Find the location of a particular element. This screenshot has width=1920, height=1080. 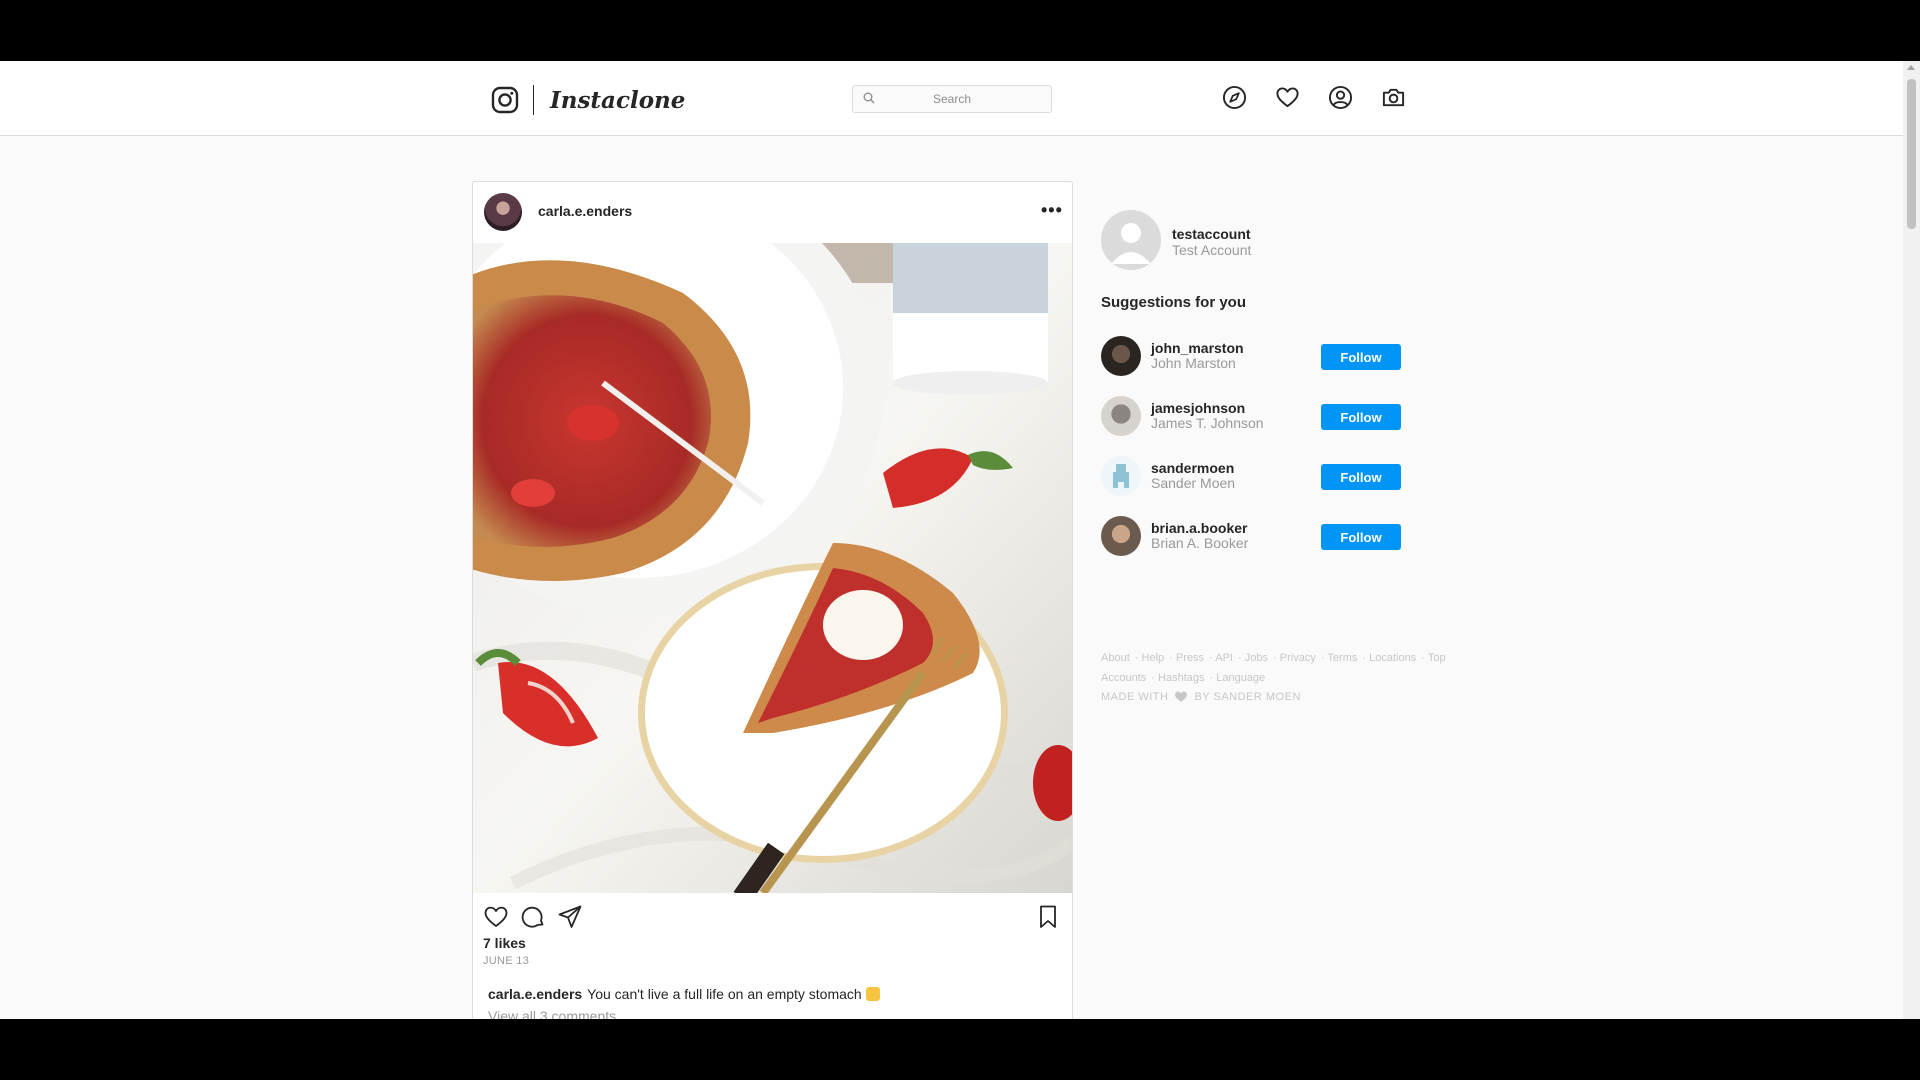

logo-divider is located at coordinates (533, 100).